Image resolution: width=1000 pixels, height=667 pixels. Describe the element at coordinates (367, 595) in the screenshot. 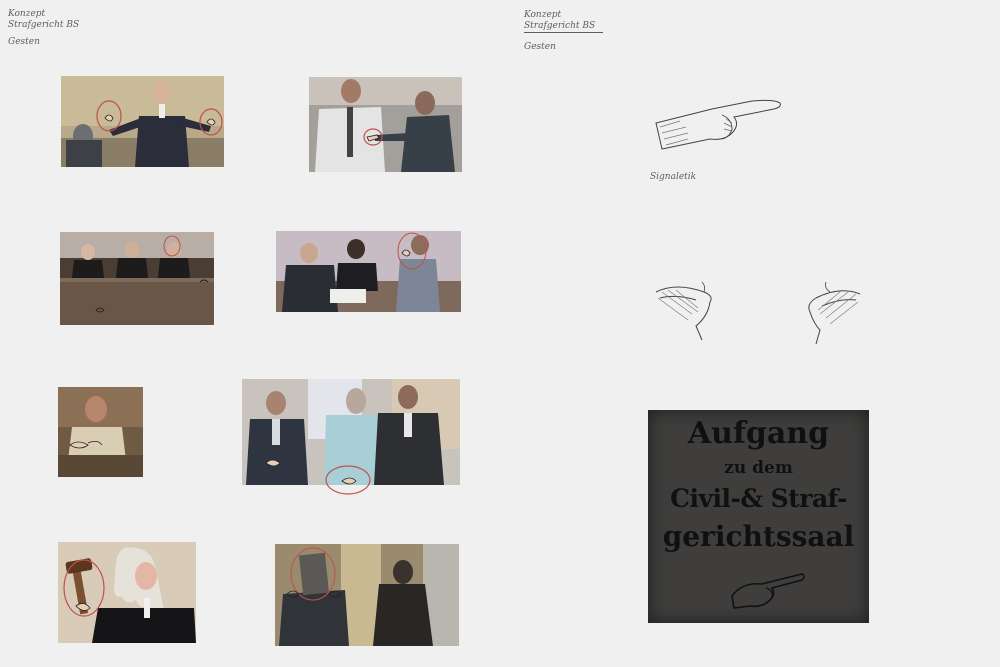

I see `photo-covering-face` at that location.